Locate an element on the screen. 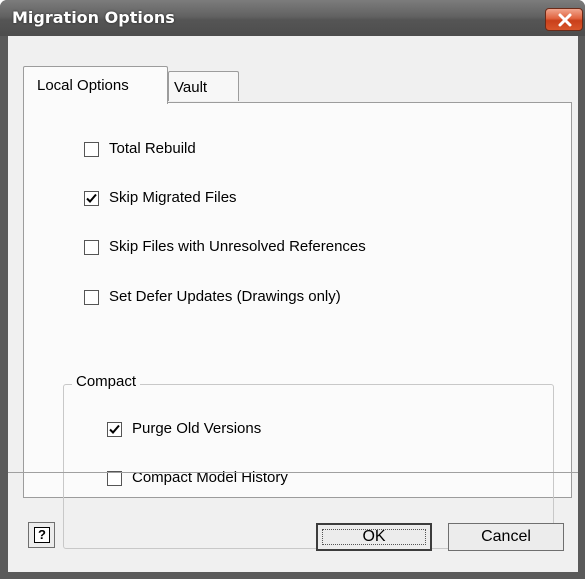  skip-unresolved-references-checkbox is located at coordinates (91, 247).